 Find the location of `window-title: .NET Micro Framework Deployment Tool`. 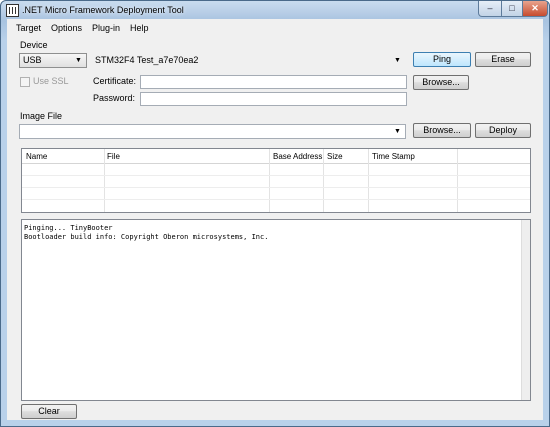

window-title: .NET Micro Framework Deployment Tool is located at coordinates (103, 10).